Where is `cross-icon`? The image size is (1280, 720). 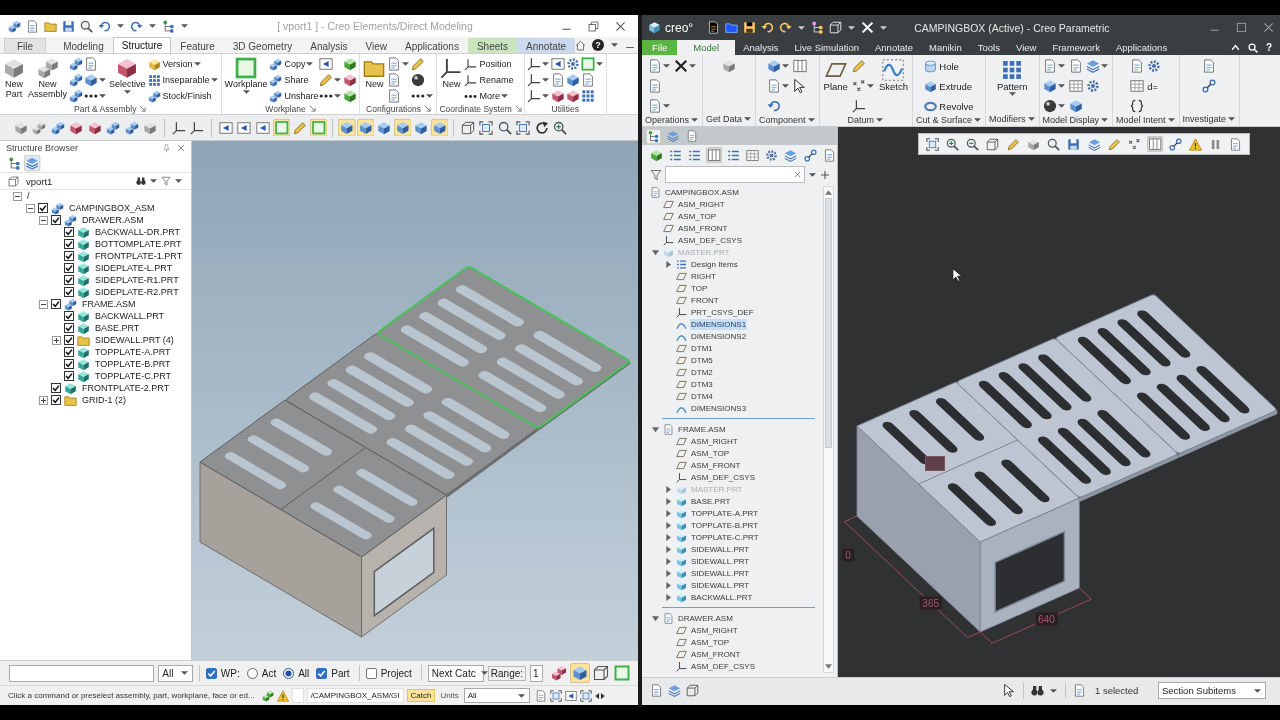 cross-icon is located at coordinates (868, 27).